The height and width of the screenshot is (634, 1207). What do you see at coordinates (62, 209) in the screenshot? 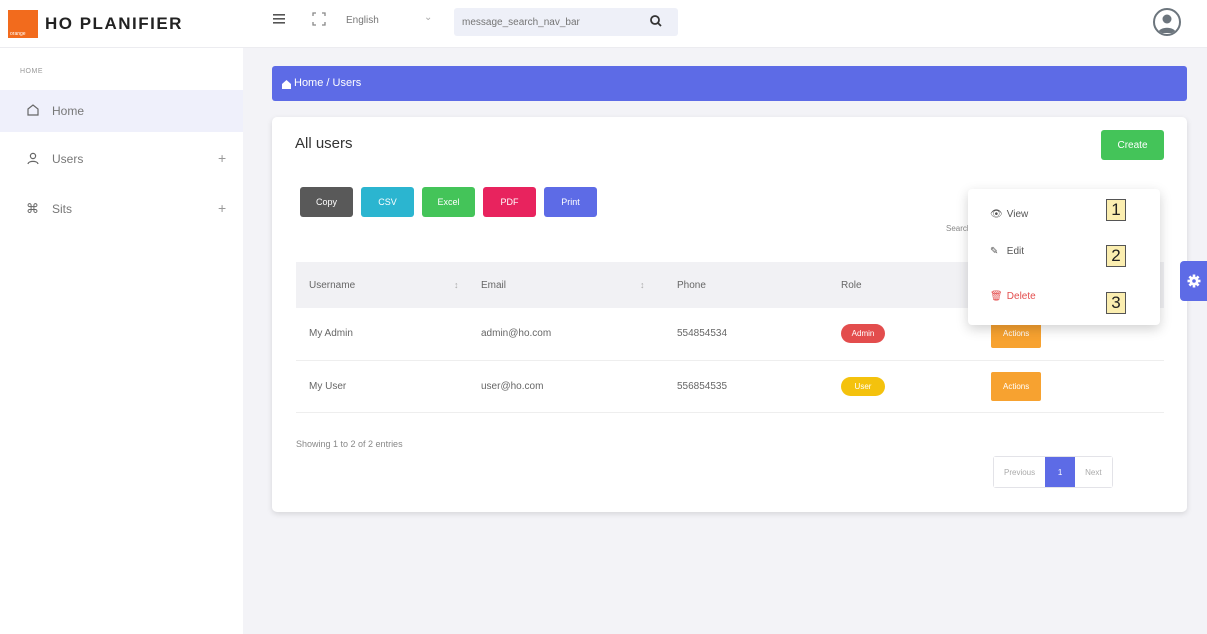
I see `sidebar-item-label: Sits` at bounding box center [62, 209].